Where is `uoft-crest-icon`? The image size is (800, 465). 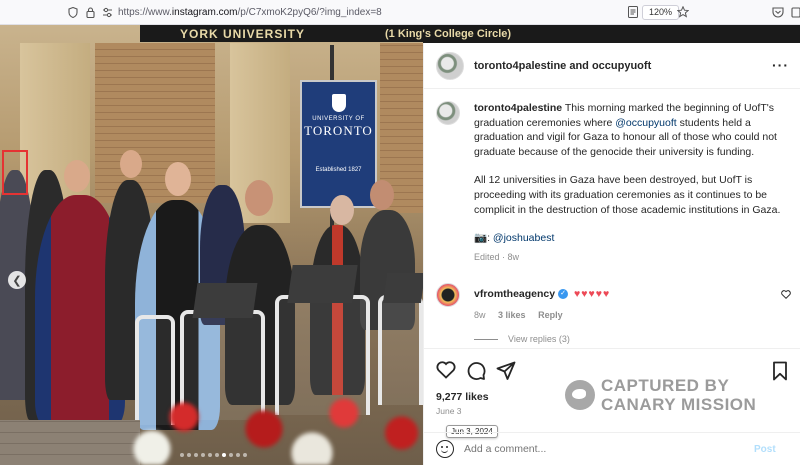 uoft-crest-icon is located at coordinates (338, 103).